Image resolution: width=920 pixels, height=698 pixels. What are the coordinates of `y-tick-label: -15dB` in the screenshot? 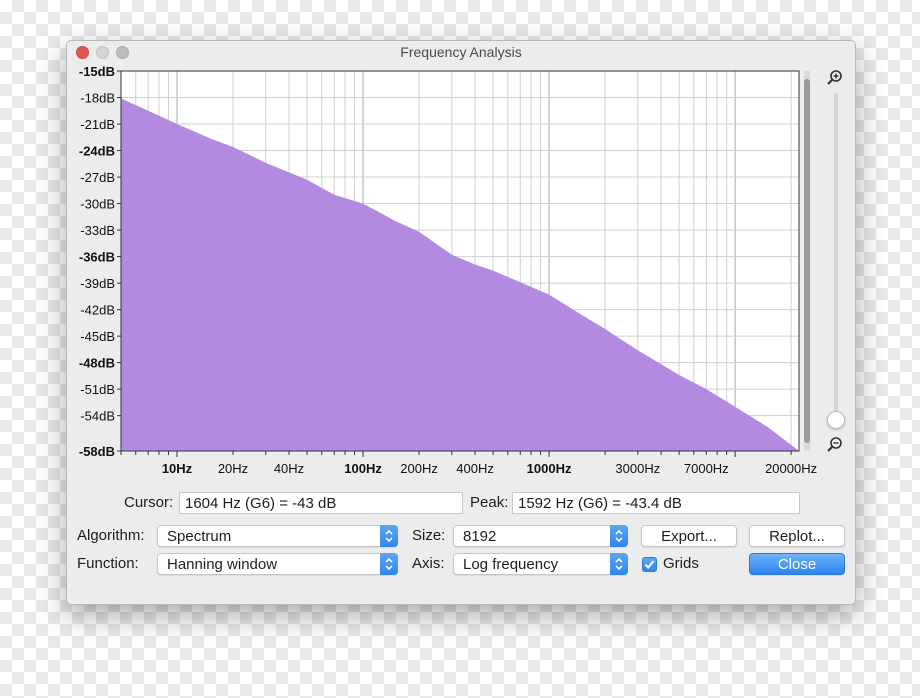 It's located at (97, 71).